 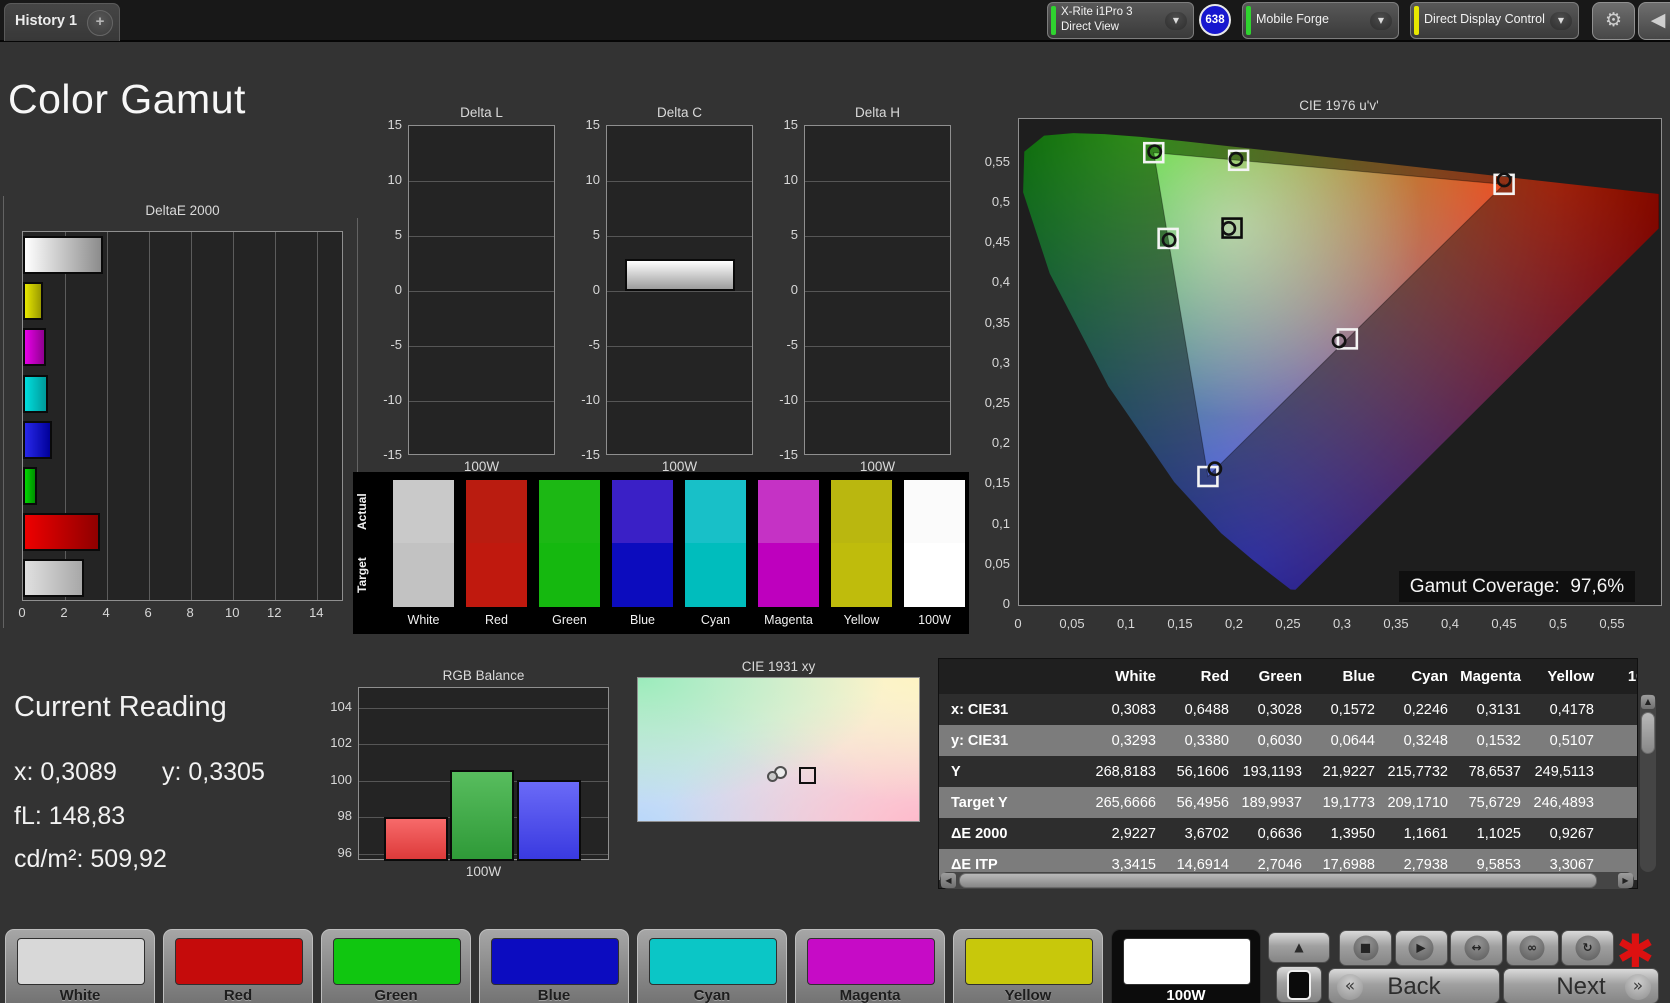 What do you see at coordinates (554, 995) in the screenshot?
I see `pattern-button-label: Blue` at bounding box center [554, 995].